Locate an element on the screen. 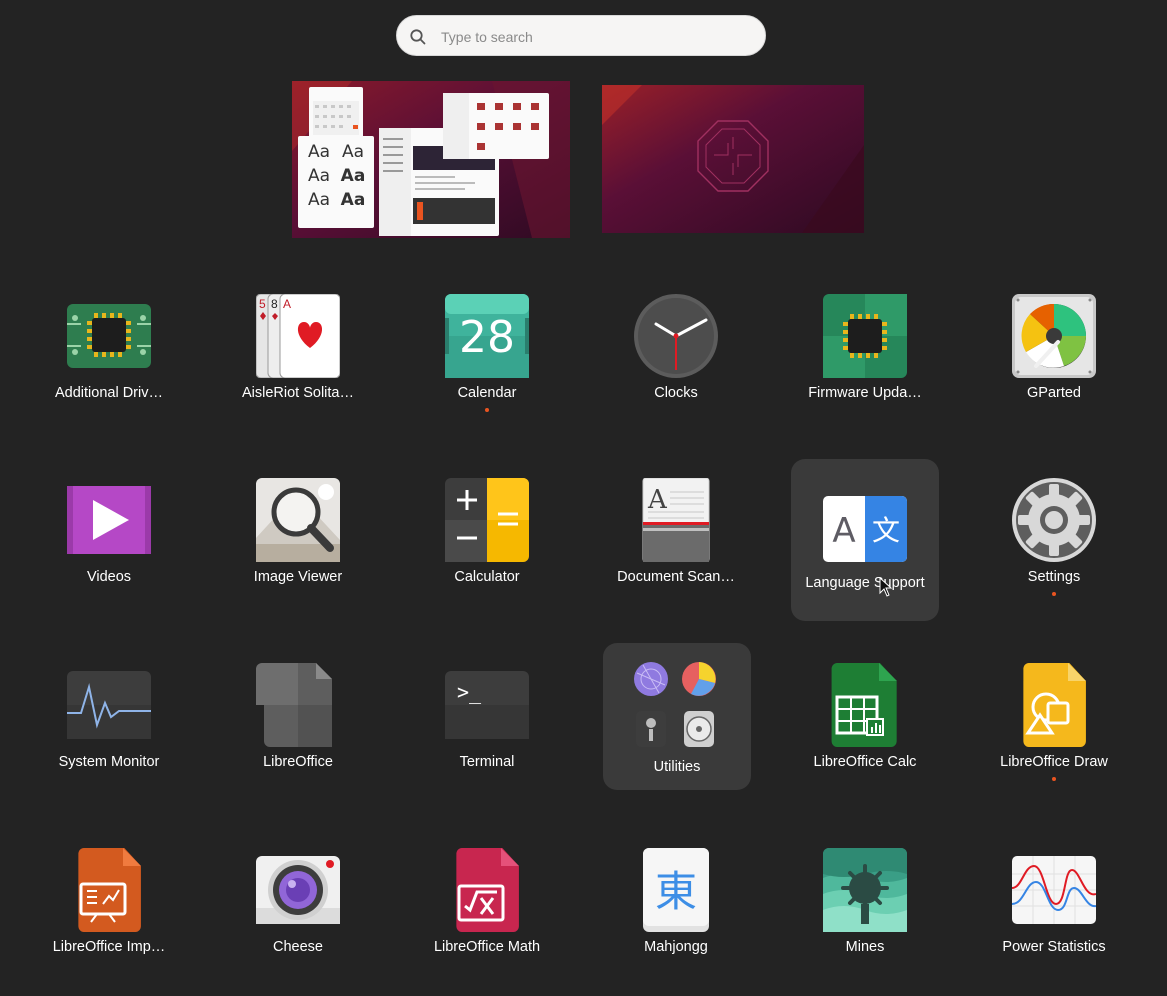  app-image-viewer: Image Viewer is located at coordinates (298, 542).